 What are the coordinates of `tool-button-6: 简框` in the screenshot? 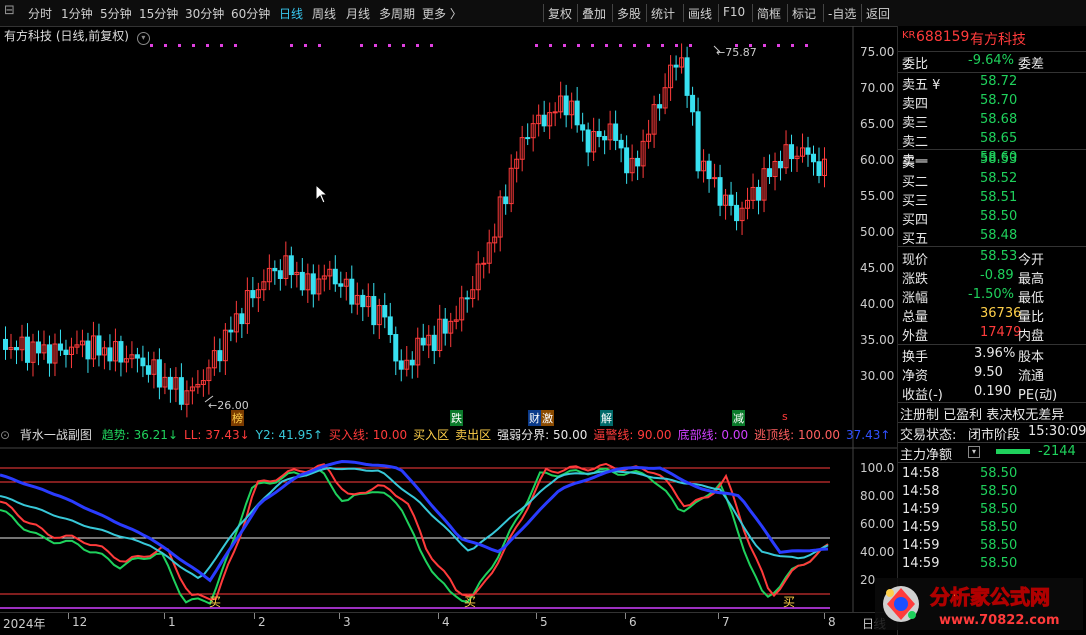 It's located at (769, 13).